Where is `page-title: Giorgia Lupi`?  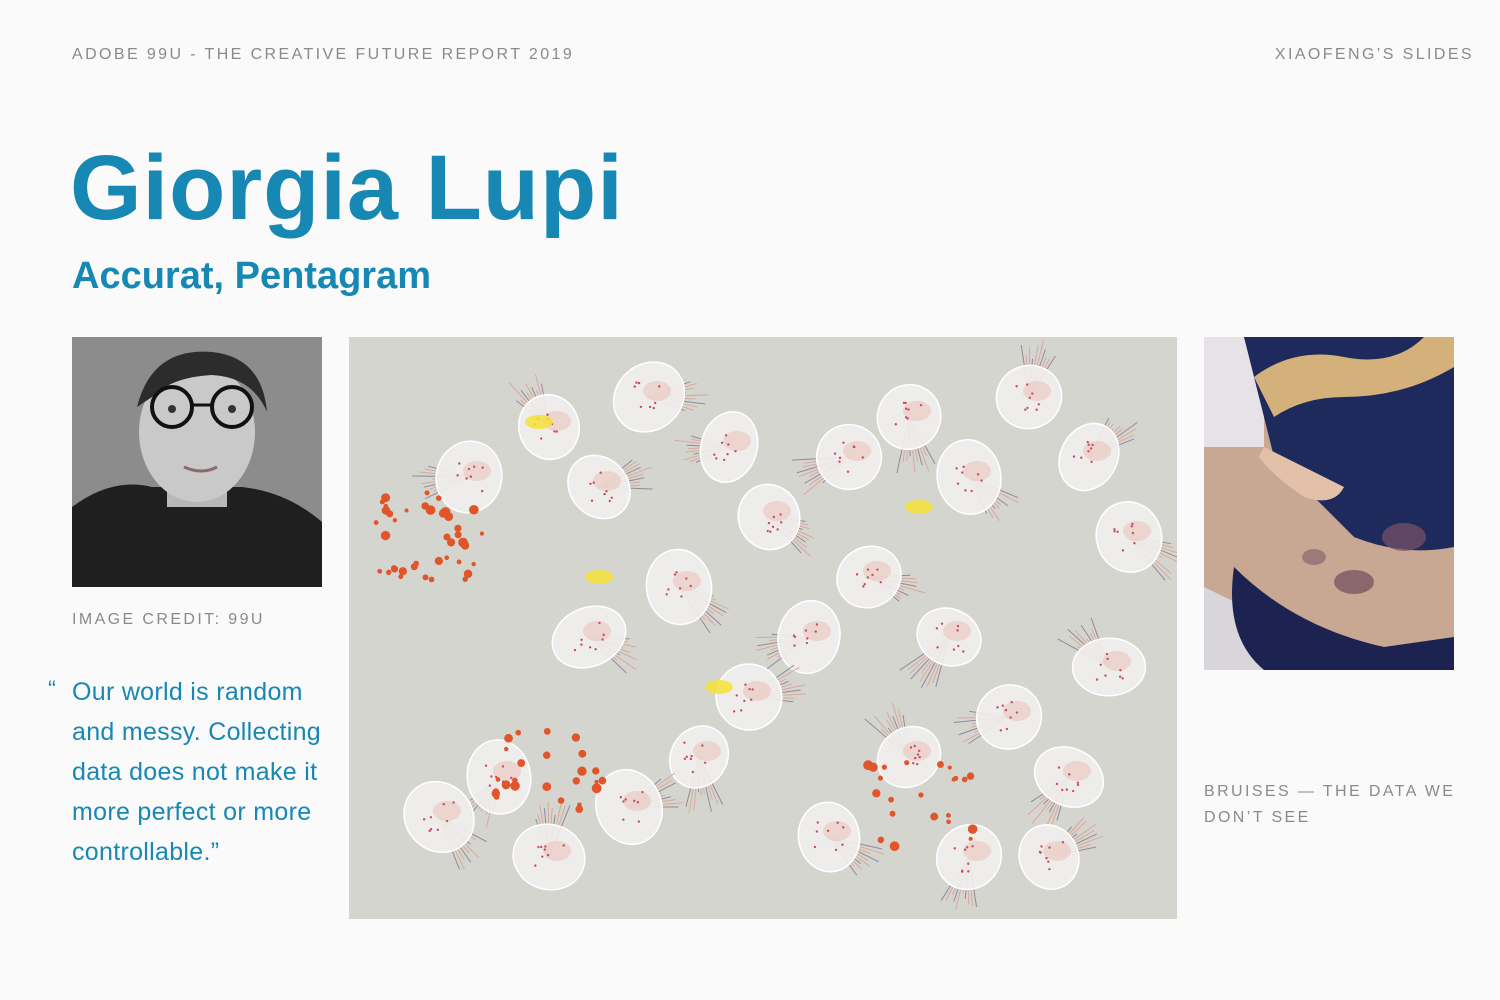
page-title: Giorgia Lupi is located at coordinates (347, 188).